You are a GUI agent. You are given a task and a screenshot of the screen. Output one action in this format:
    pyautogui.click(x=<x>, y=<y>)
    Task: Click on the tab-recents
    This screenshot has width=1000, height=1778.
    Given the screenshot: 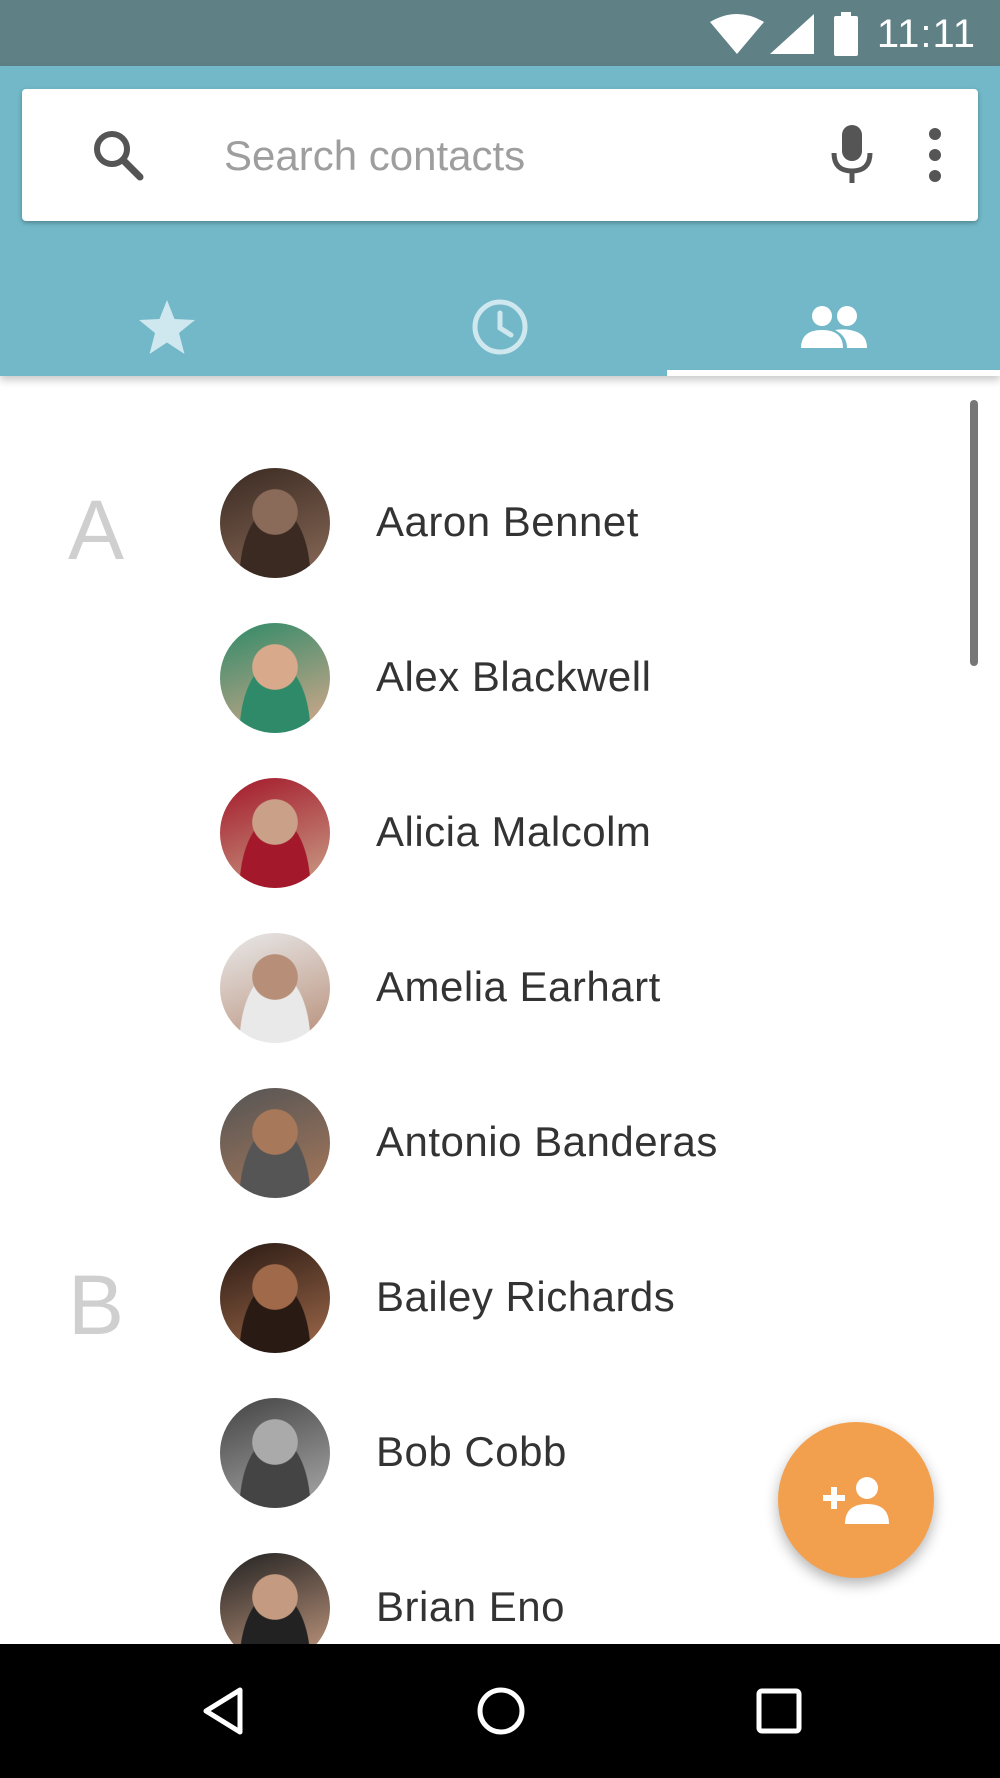 What is the action you would take?
    pyautogui.click(x=499, y=327)
    